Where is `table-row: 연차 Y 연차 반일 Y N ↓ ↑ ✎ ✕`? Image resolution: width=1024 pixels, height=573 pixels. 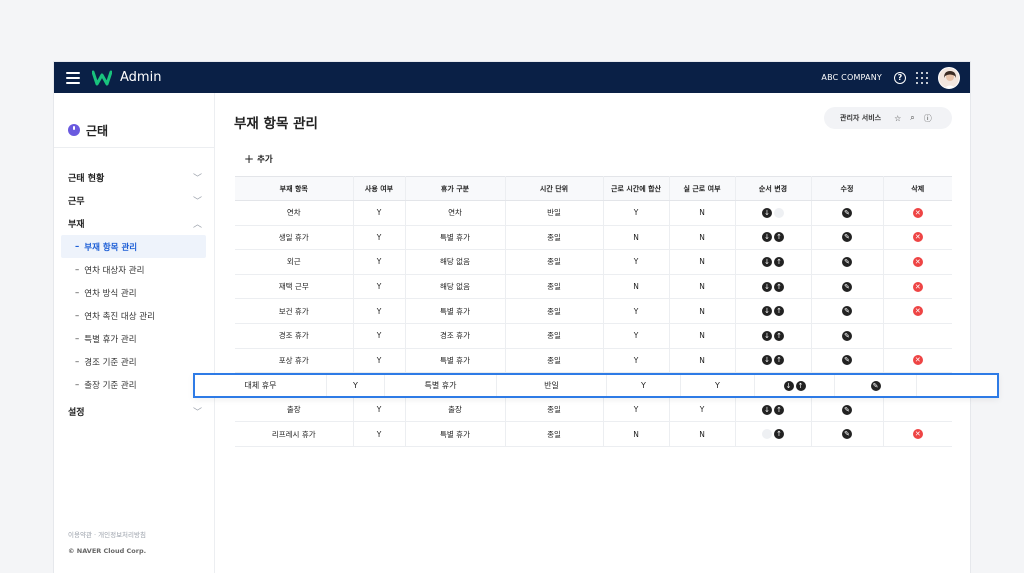
table-row: 연차 Y 연차 반일 Y N ↓ ↑ ✎ ✕ is located at coordinates (593, 213).